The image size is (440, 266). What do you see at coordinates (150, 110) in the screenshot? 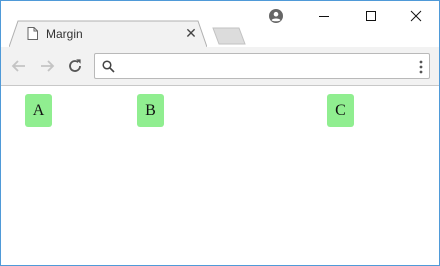
I see `box-b: B` at bounding box center [150, 110].